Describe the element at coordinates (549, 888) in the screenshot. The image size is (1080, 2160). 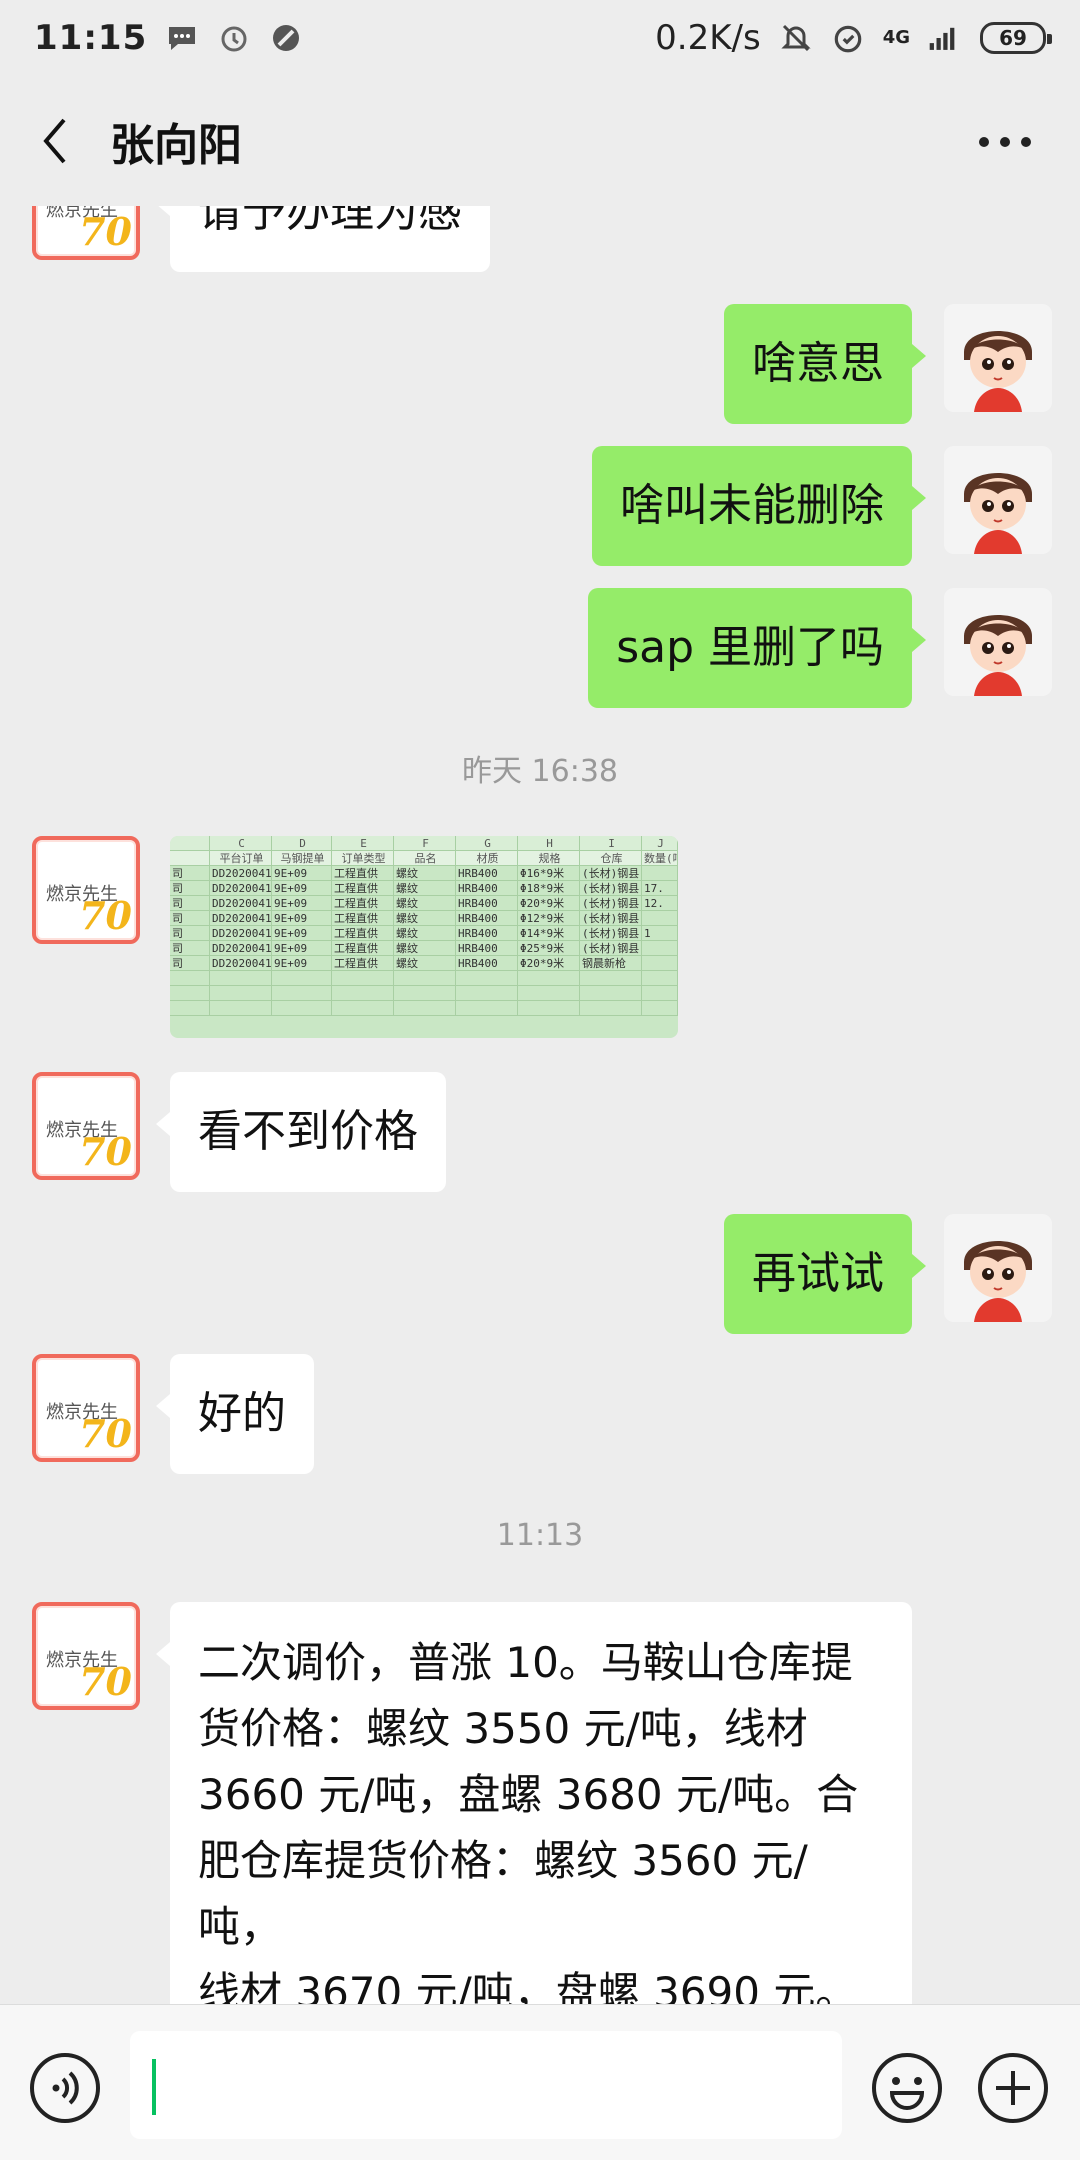
I see `sheet-cell: Φ18*9米` at that location.